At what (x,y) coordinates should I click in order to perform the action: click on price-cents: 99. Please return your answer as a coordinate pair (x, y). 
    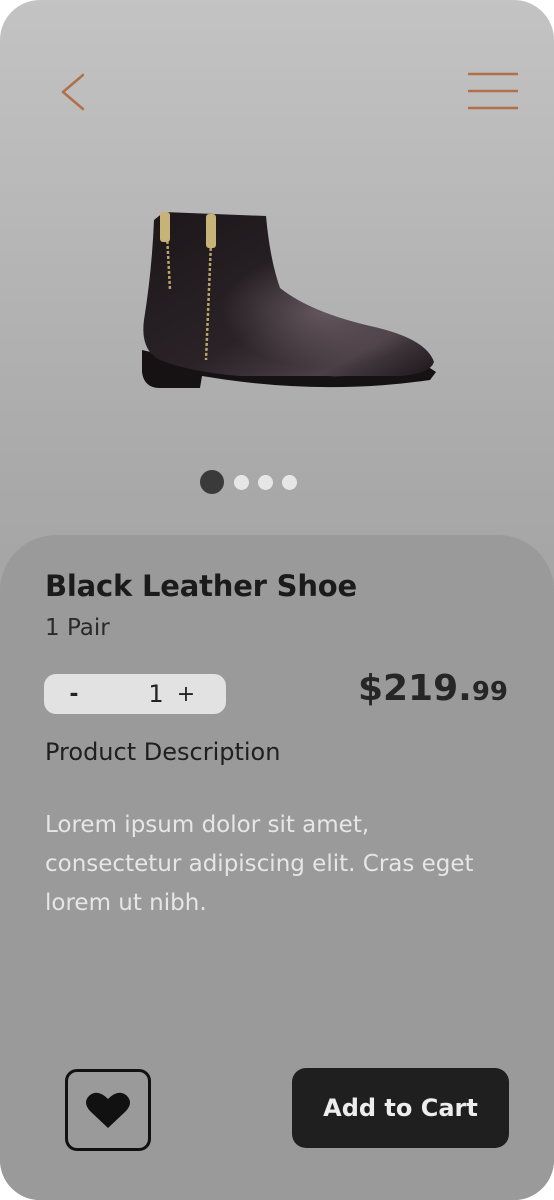
    Looking at the image, I should click on (489, 692).